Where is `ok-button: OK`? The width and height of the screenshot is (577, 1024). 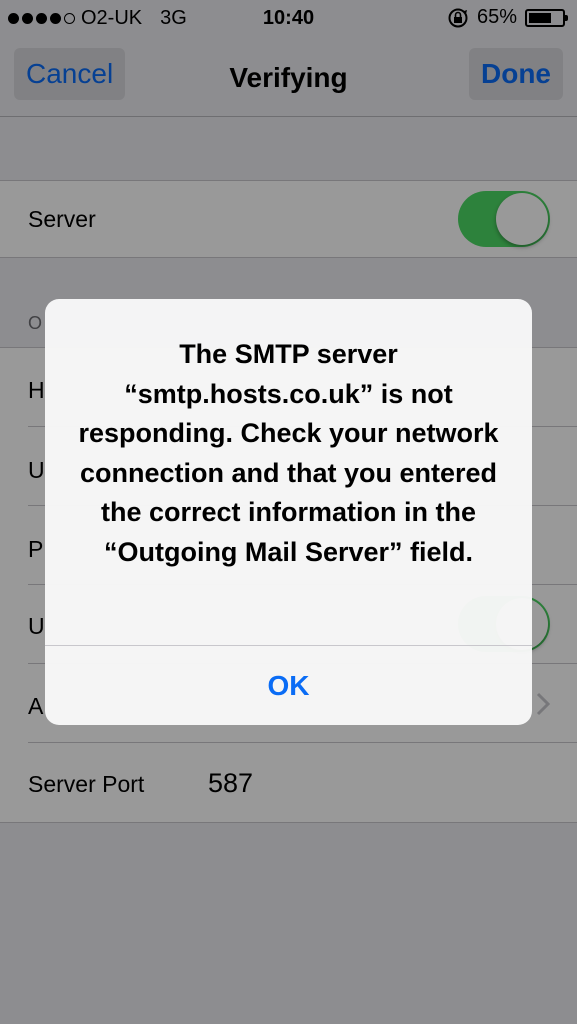
ok-button: OK is located at coordinates (288, 685).